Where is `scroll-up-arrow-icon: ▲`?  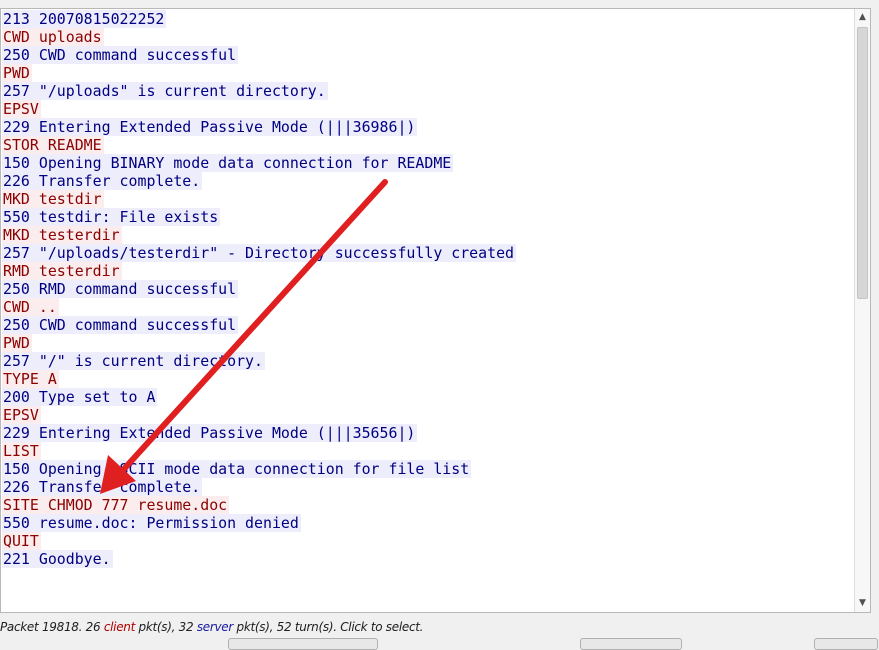 scroll-up-arrow-icon: ▲ is located at coordinates (862, 17).